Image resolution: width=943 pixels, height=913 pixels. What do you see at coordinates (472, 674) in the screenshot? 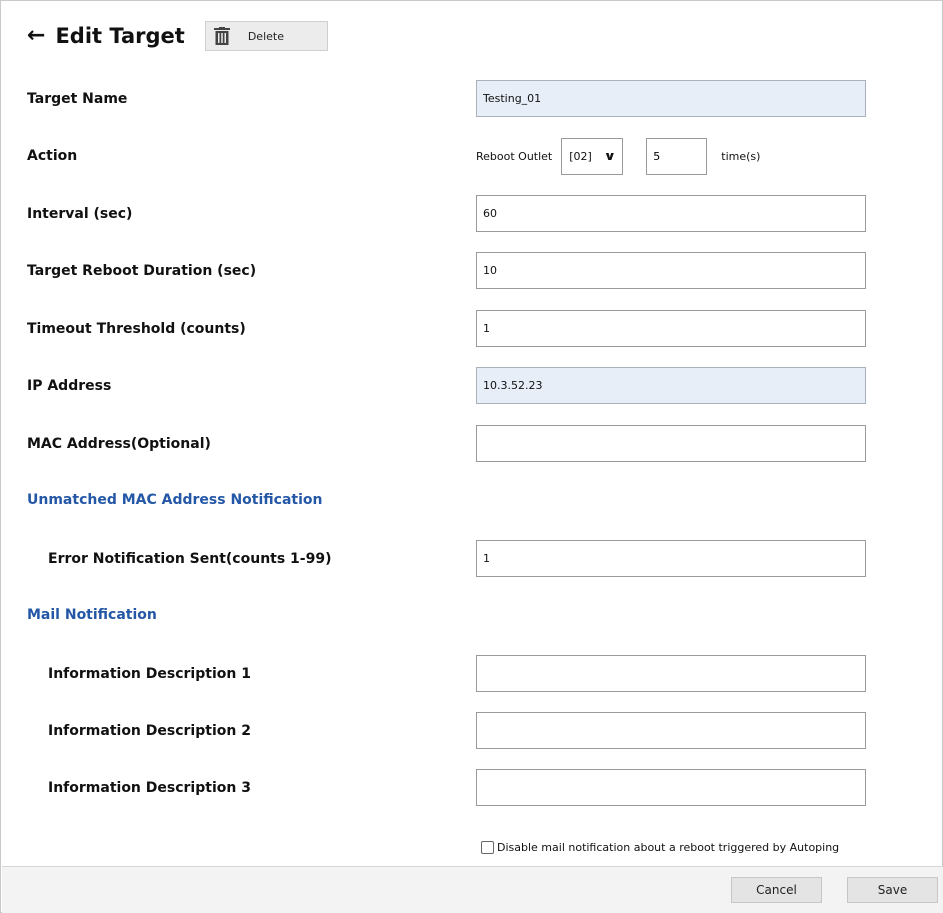
I see `info-description-1-row: Information Description 1` at bounding box center [472, 674].